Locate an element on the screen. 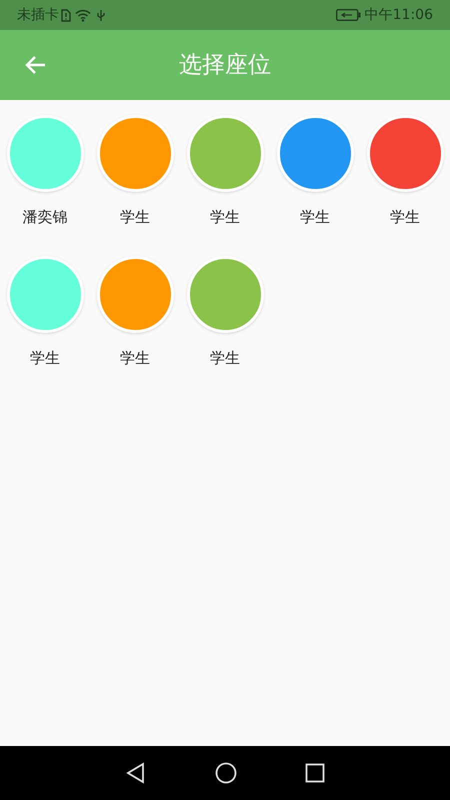 This screenshot has height=800, width=450. recents-icon is located at coordinates (315, 773).